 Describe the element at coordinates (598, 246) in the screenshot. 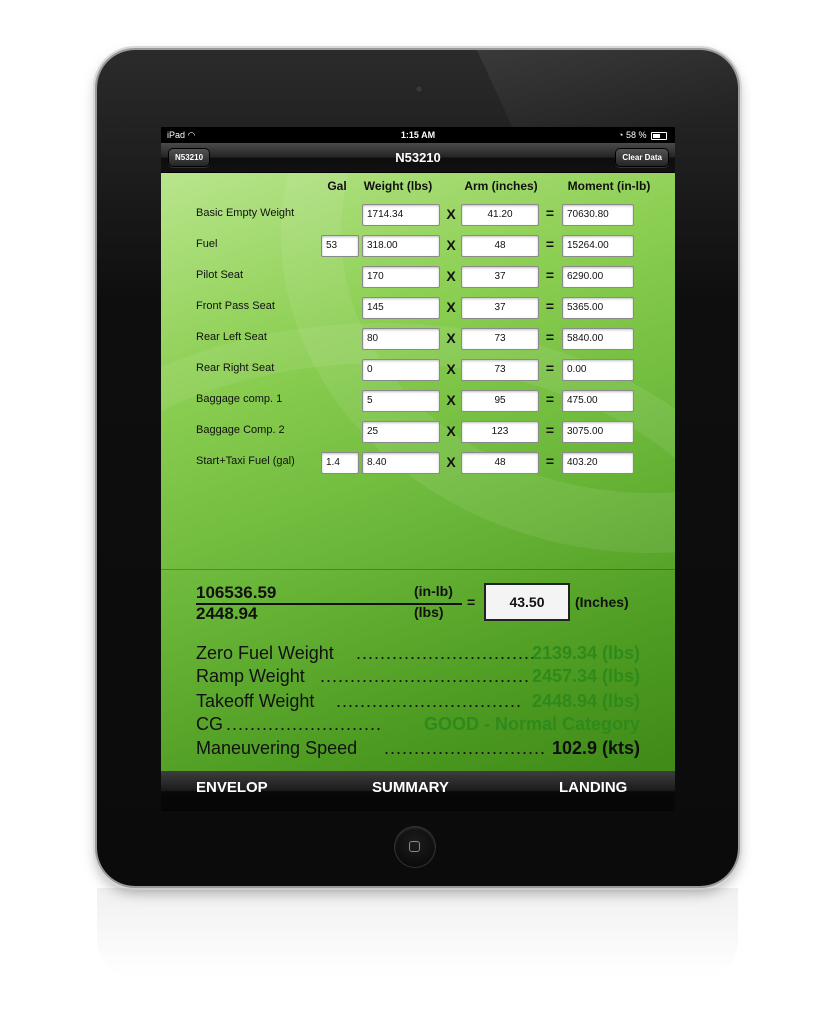

I see `moment-value: 15264.00` at that location.